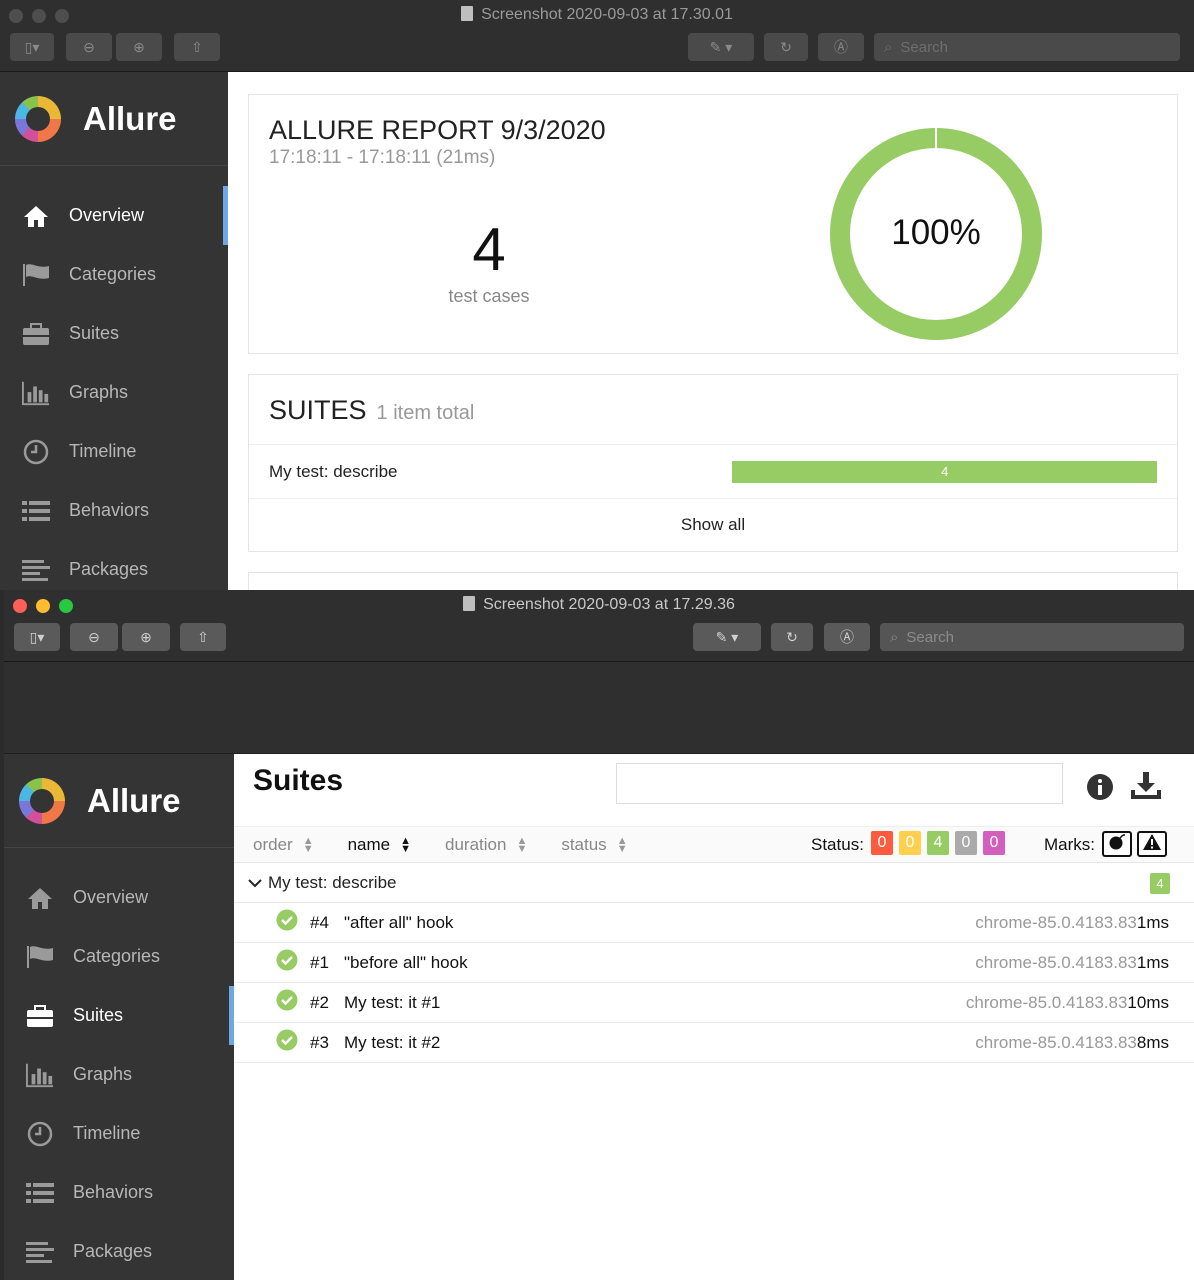  What do you see at coordinates (319, 1042) in the screenshot?
I see `test-number: #3` at bounding box center [319, 1042].